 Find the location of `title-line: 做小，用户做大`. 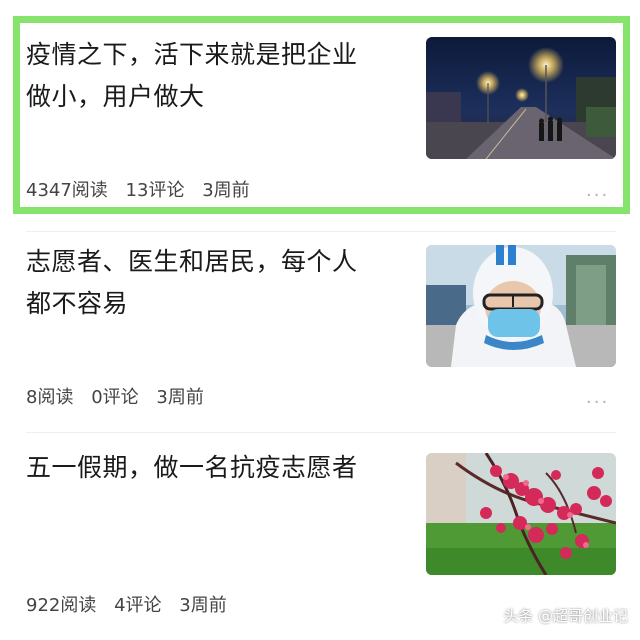

title-line: 做小，用户做大 is located at coordinates (115, 96).